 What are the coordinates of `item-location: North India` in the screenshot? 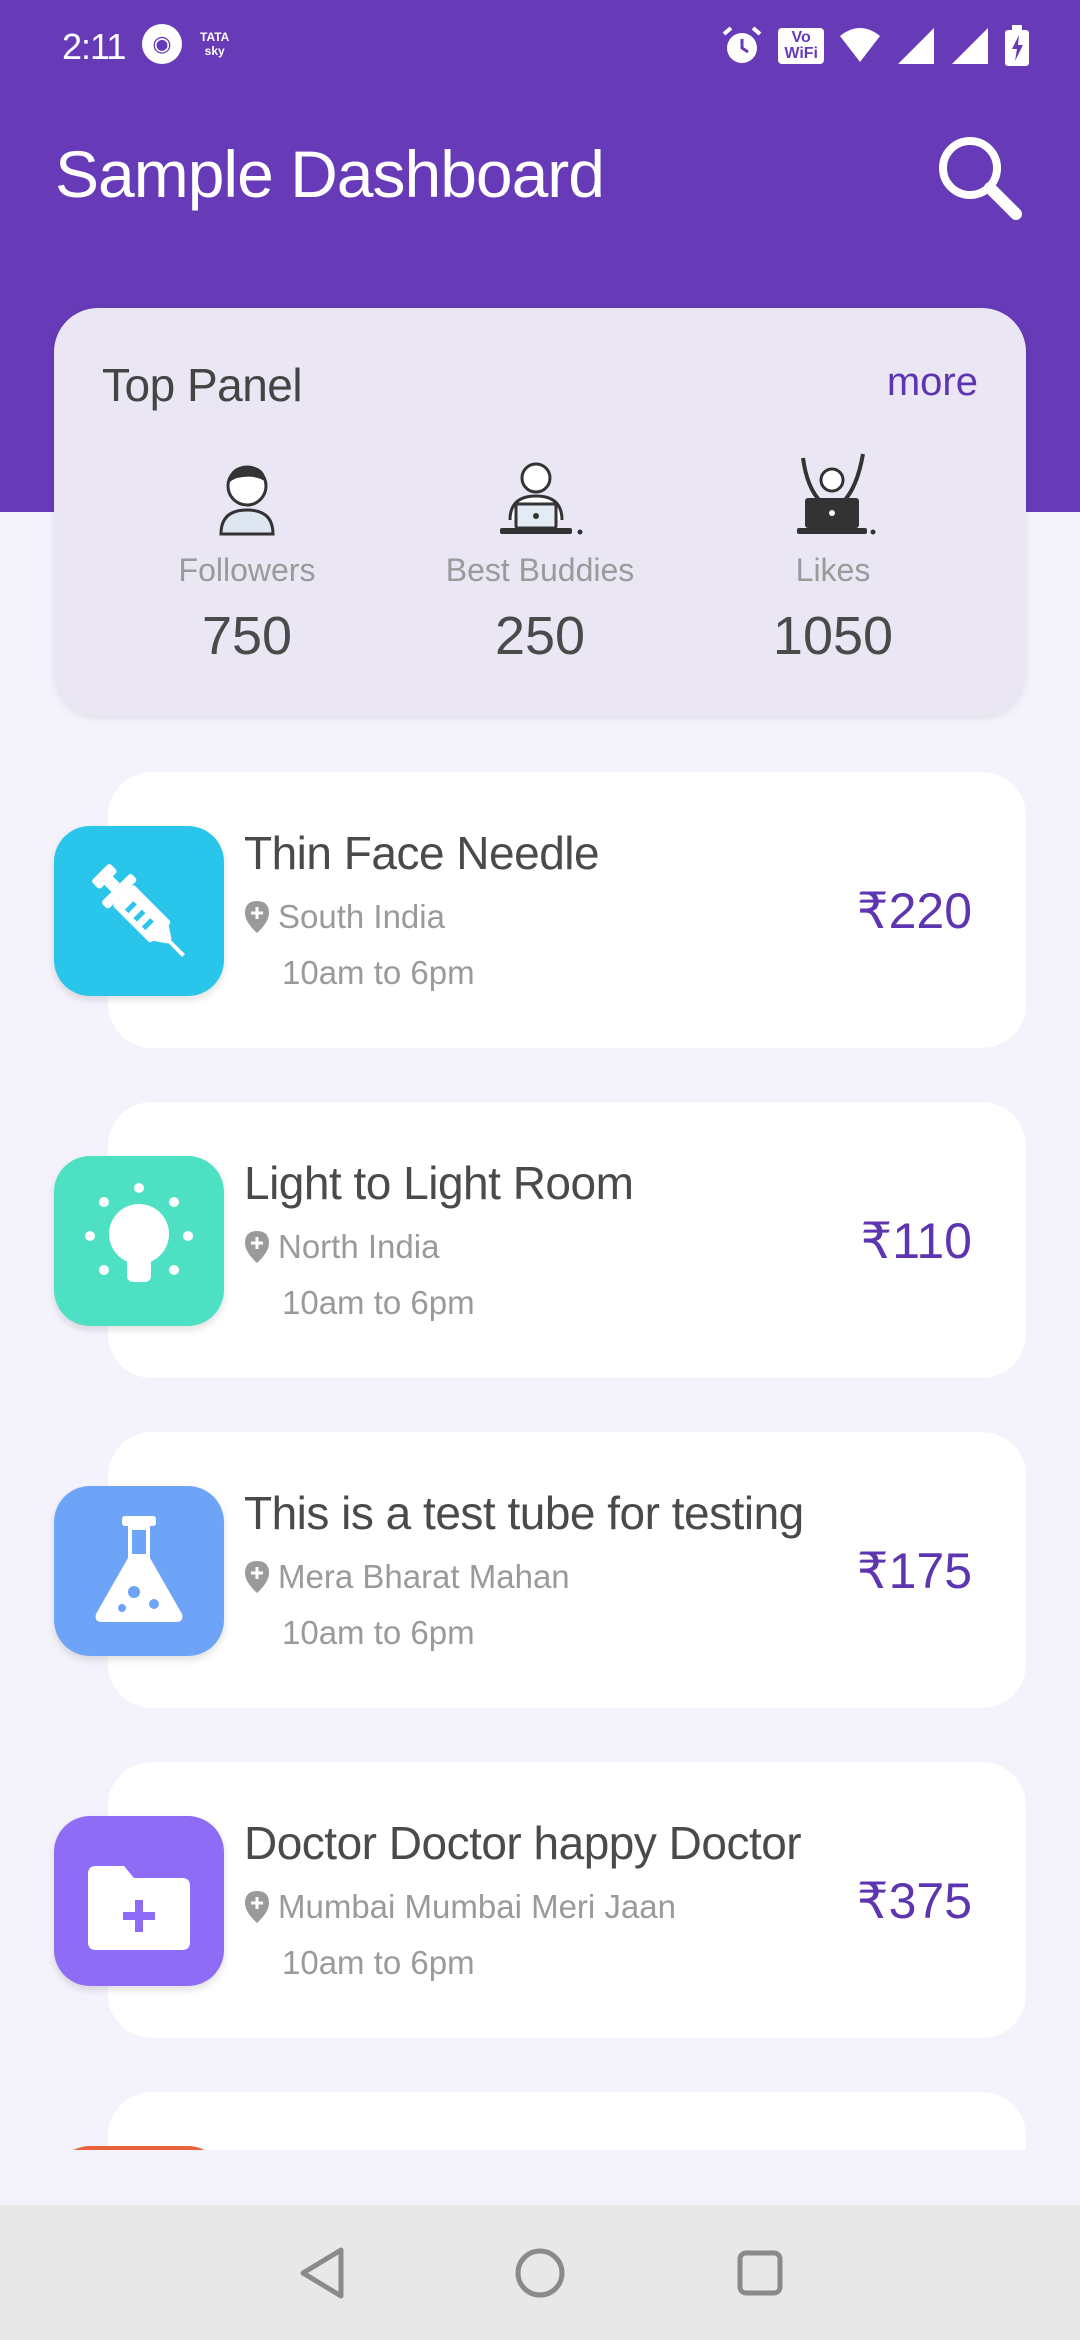 It's located at (359, 1246).